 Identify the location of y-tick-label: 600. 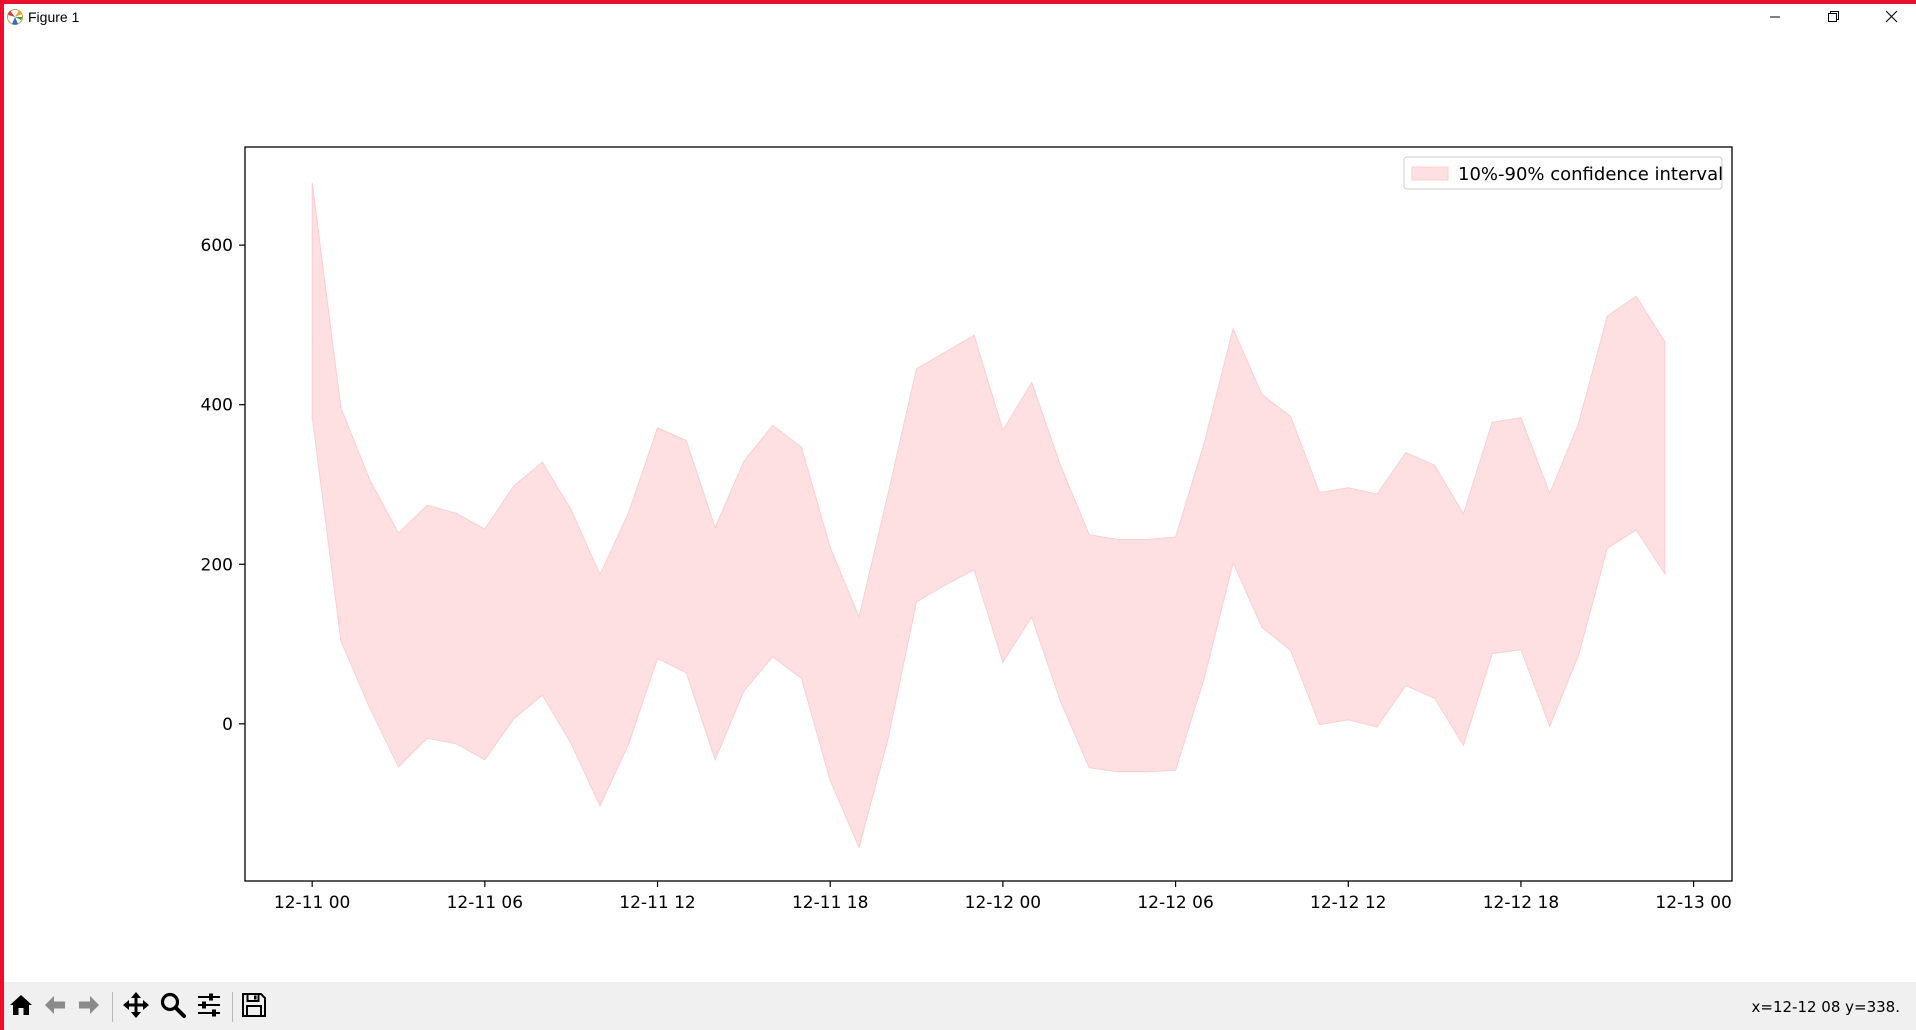
(217, 246).